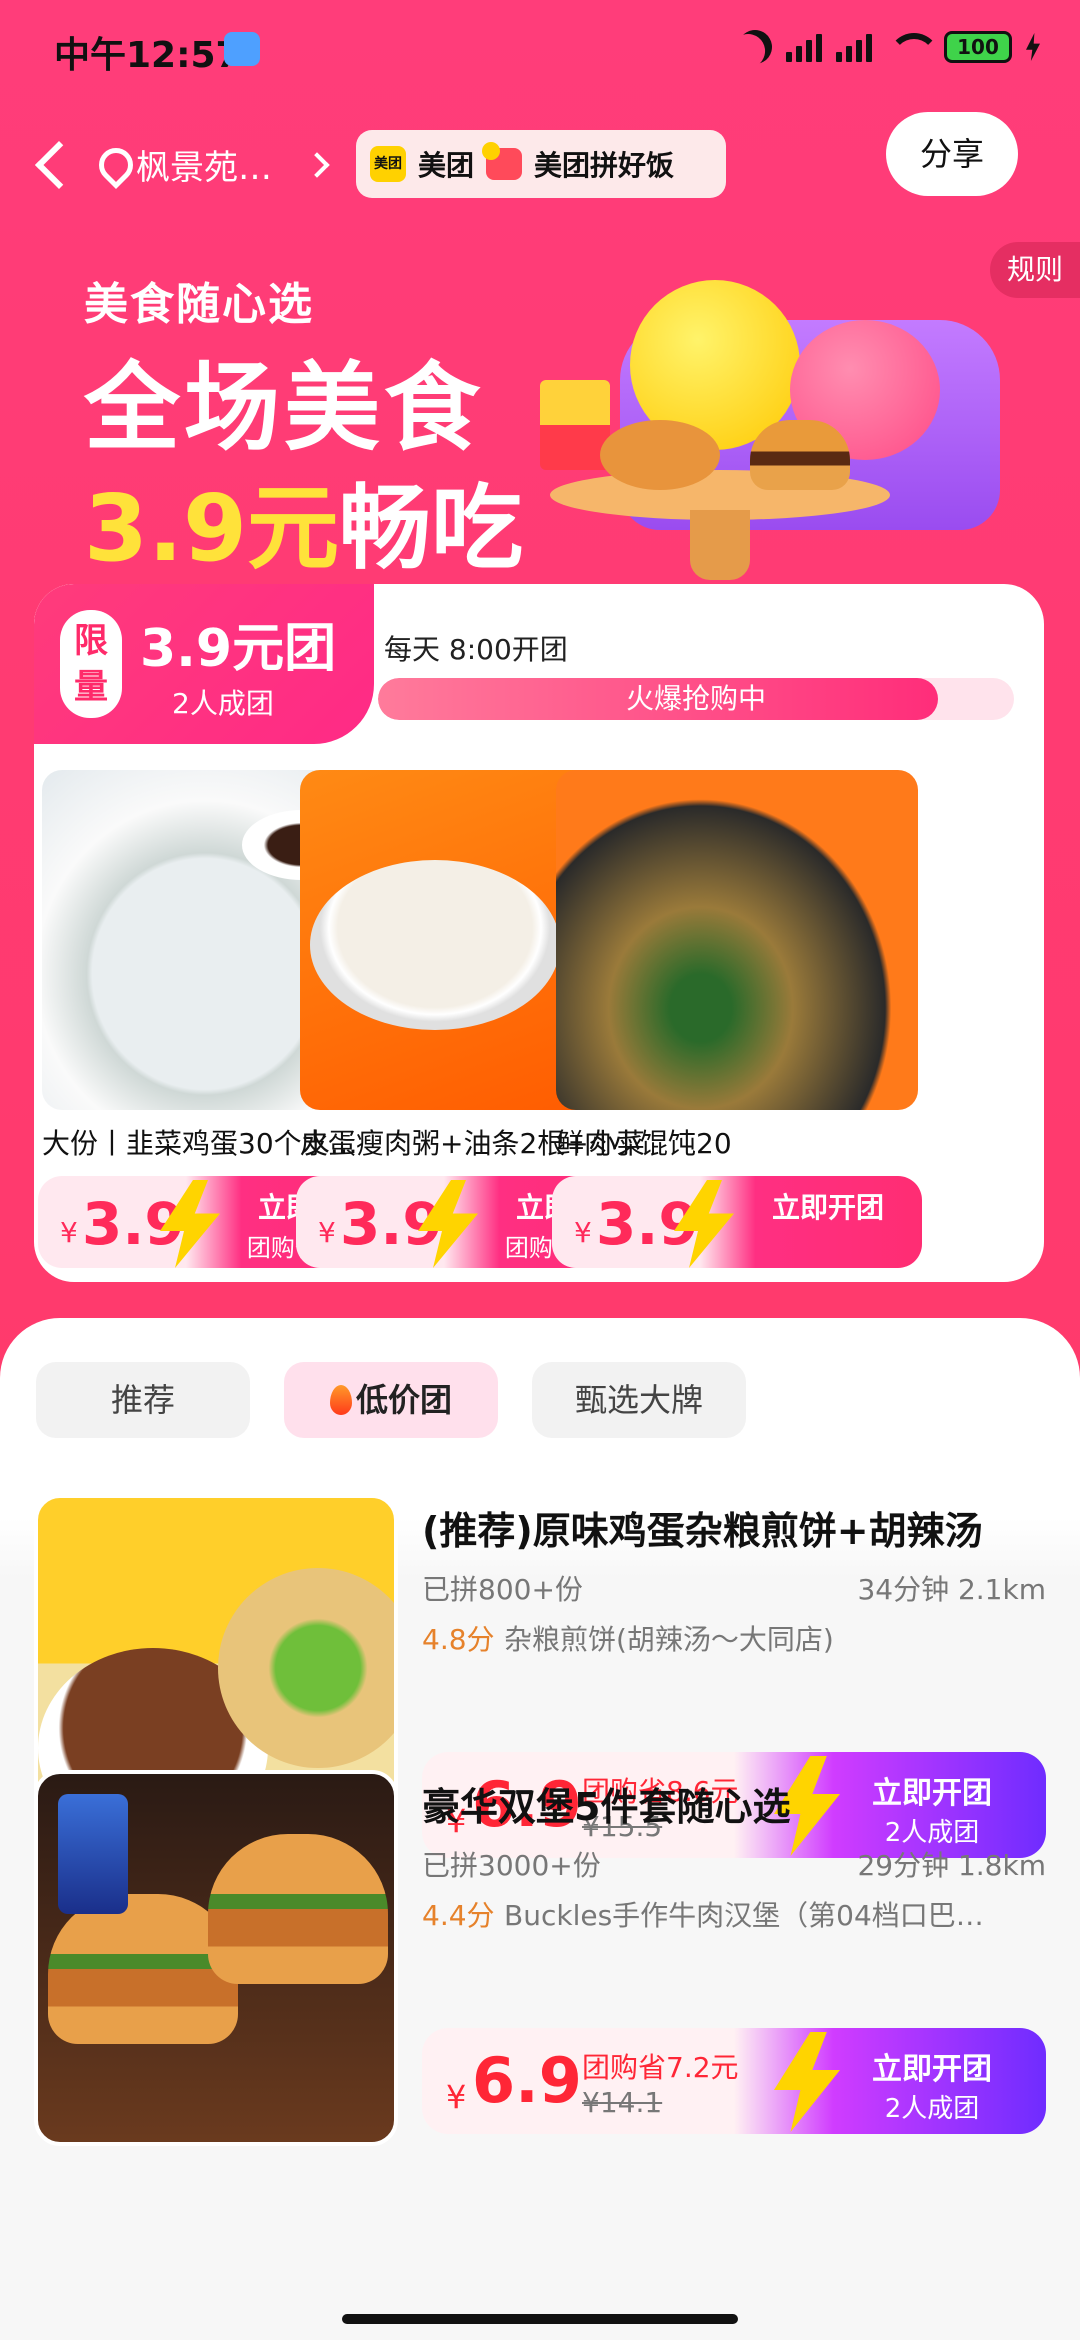 The width and height of the screenshot is (1080, 2340). What do you see at coordinates (458, 1639) in the screenshot?
I see `item-score: 4.8分` at bounding box center [458, 1639].